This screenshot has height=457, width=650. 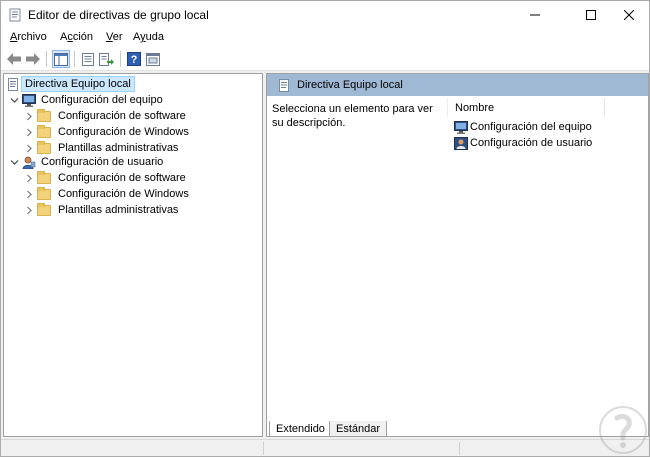 I want to click on maximize-icon, so click(x=590, y=15).